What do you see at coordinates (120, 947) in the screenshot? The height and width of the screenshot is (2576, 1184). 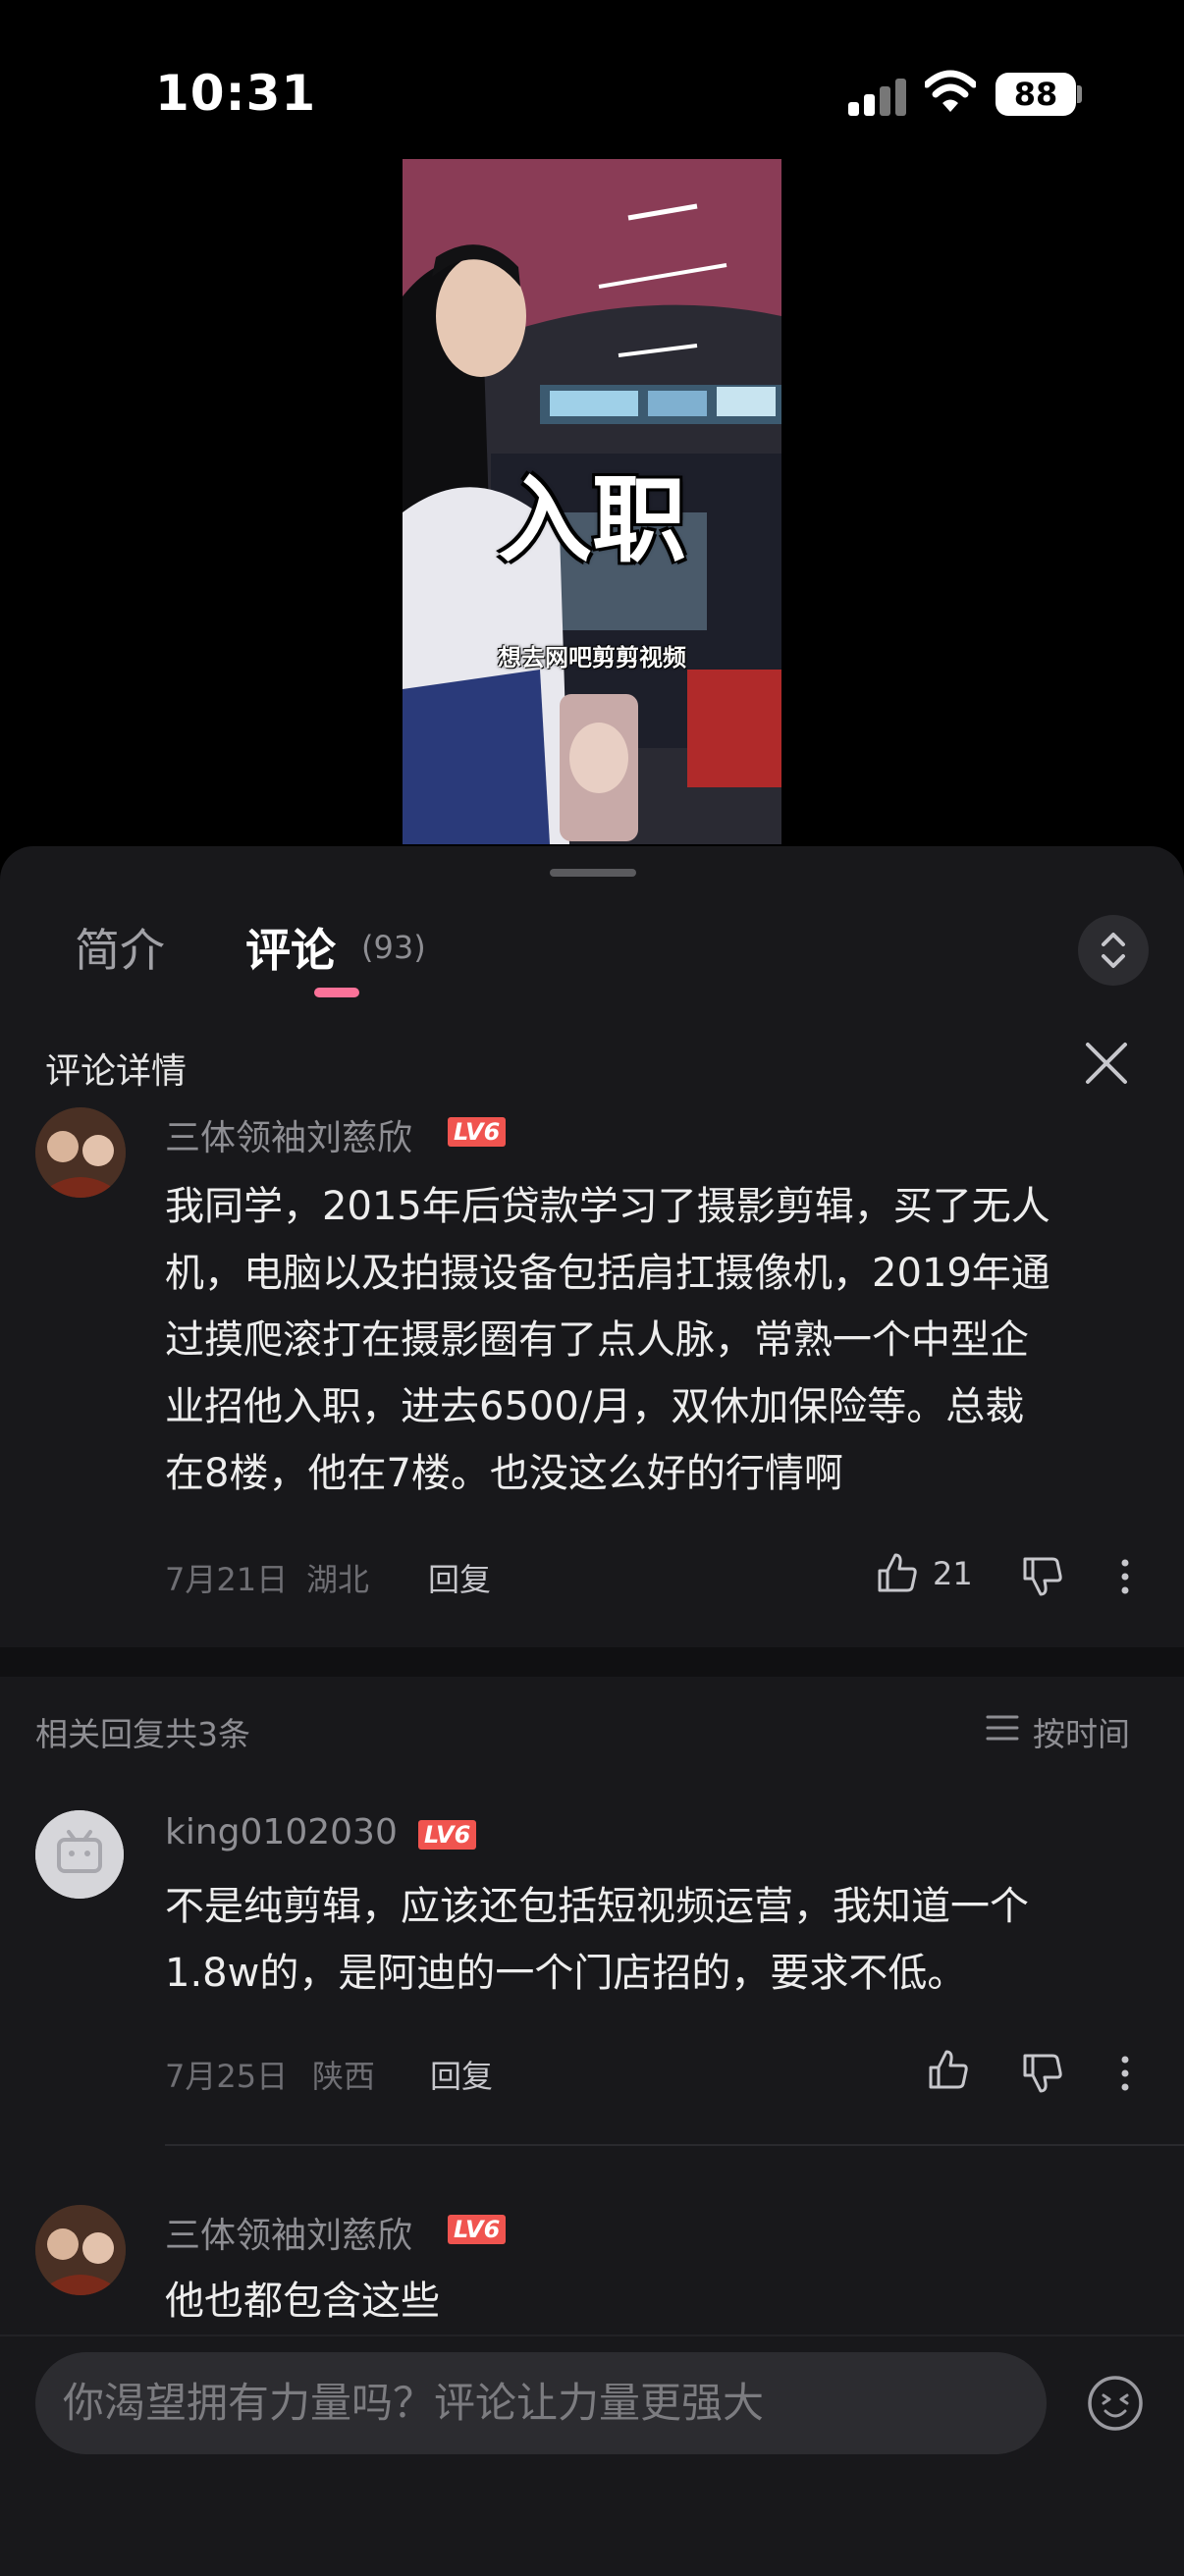 I see `tab-intro: 简介` at bounding box center [120, 947].